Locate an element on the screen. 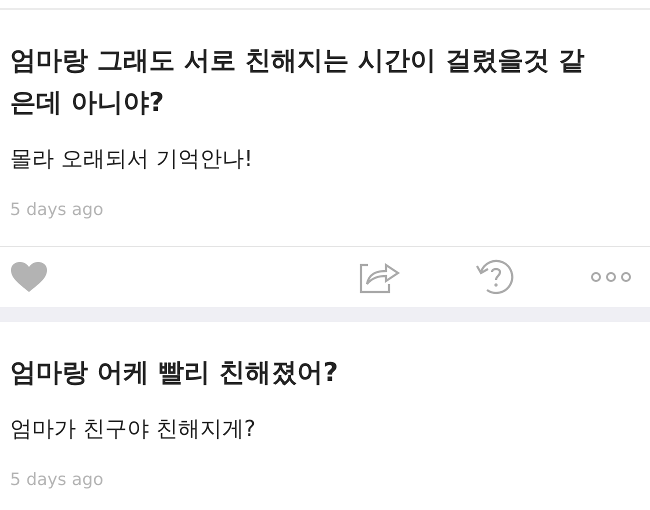 The height and width of the screenshot is (510, 650). heart-icon is located at coordinates (29, 277).